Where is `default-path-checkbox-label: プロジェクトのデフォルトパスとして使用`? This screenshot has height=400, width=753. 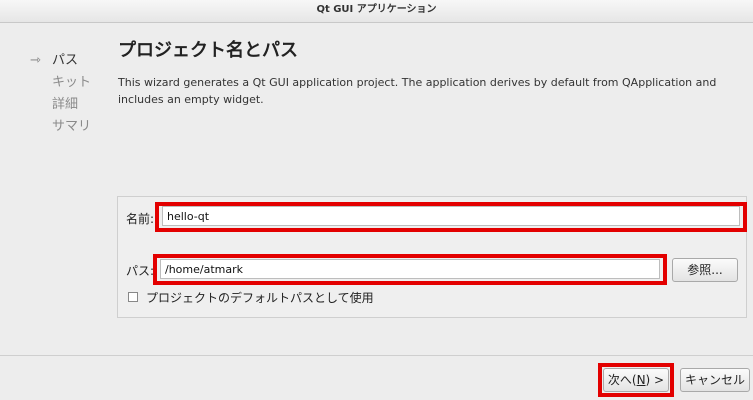
default-path-checkbox-label: プロジェクトのデフォルトパスとして使用 is located at coordinates (260, 298).